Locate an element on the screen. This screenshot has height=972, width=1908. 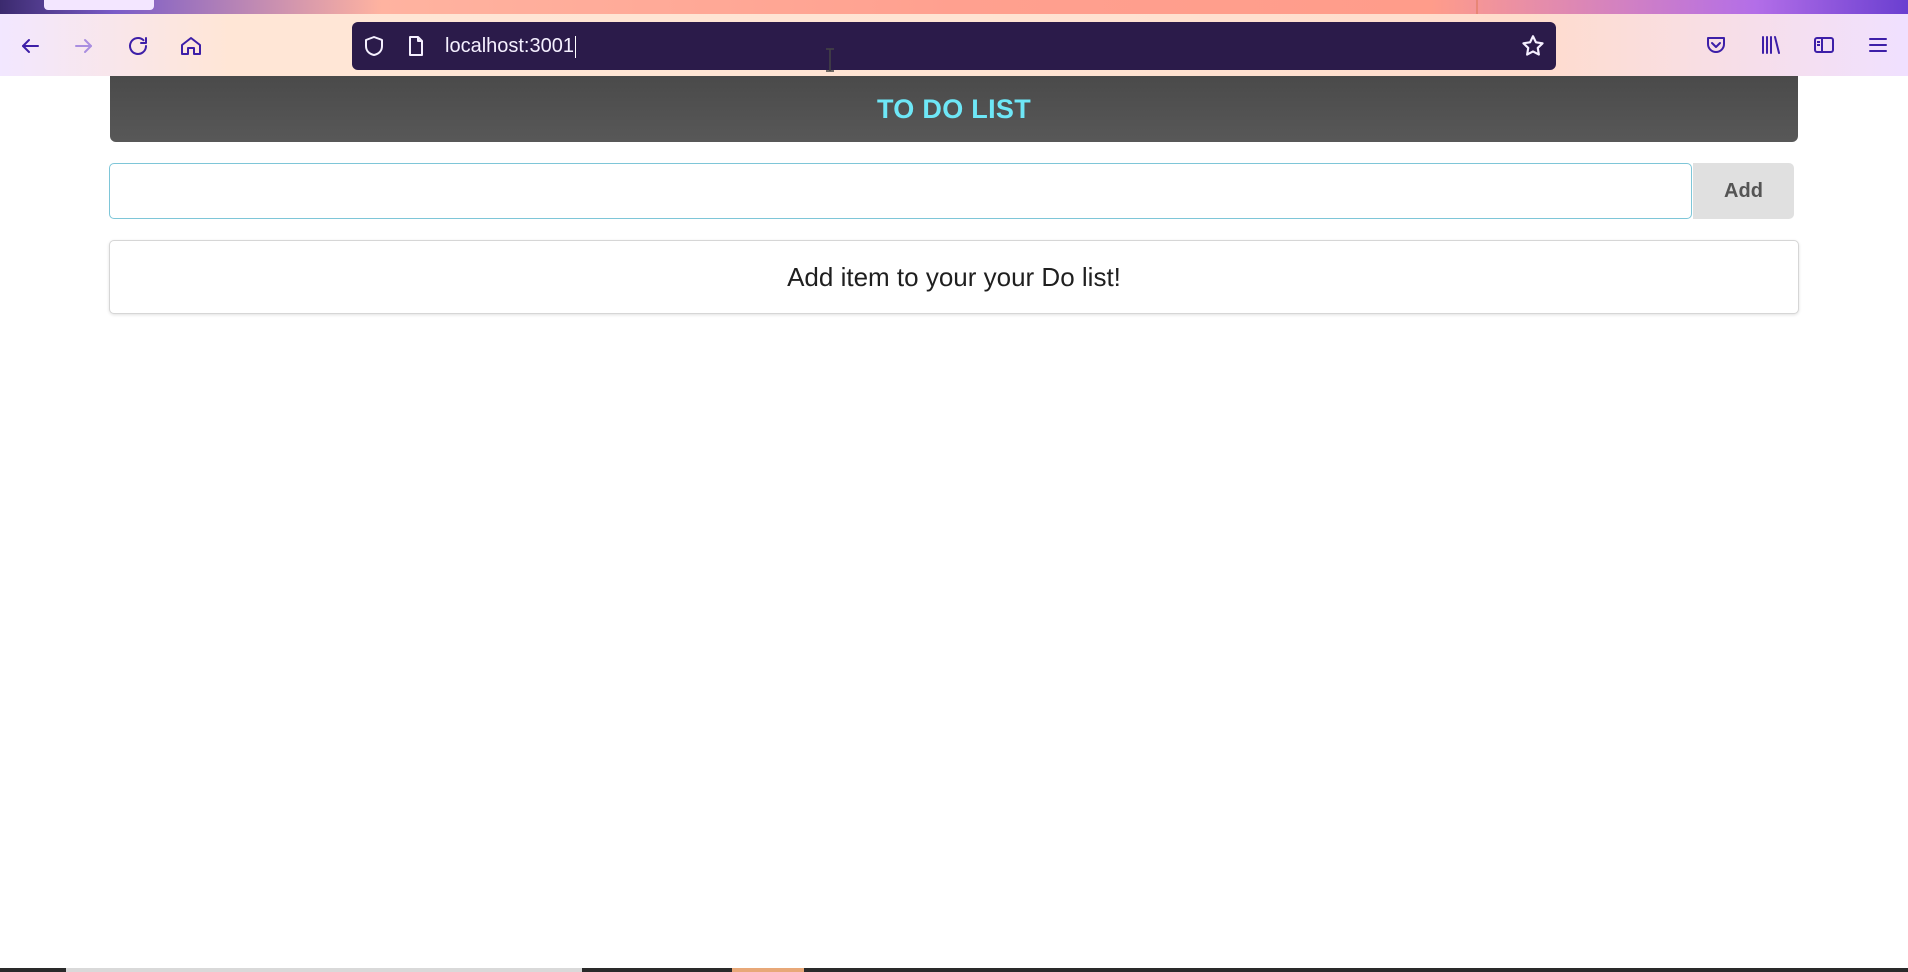
url-text: localhost:3001 is located at coordinates (510, 46).